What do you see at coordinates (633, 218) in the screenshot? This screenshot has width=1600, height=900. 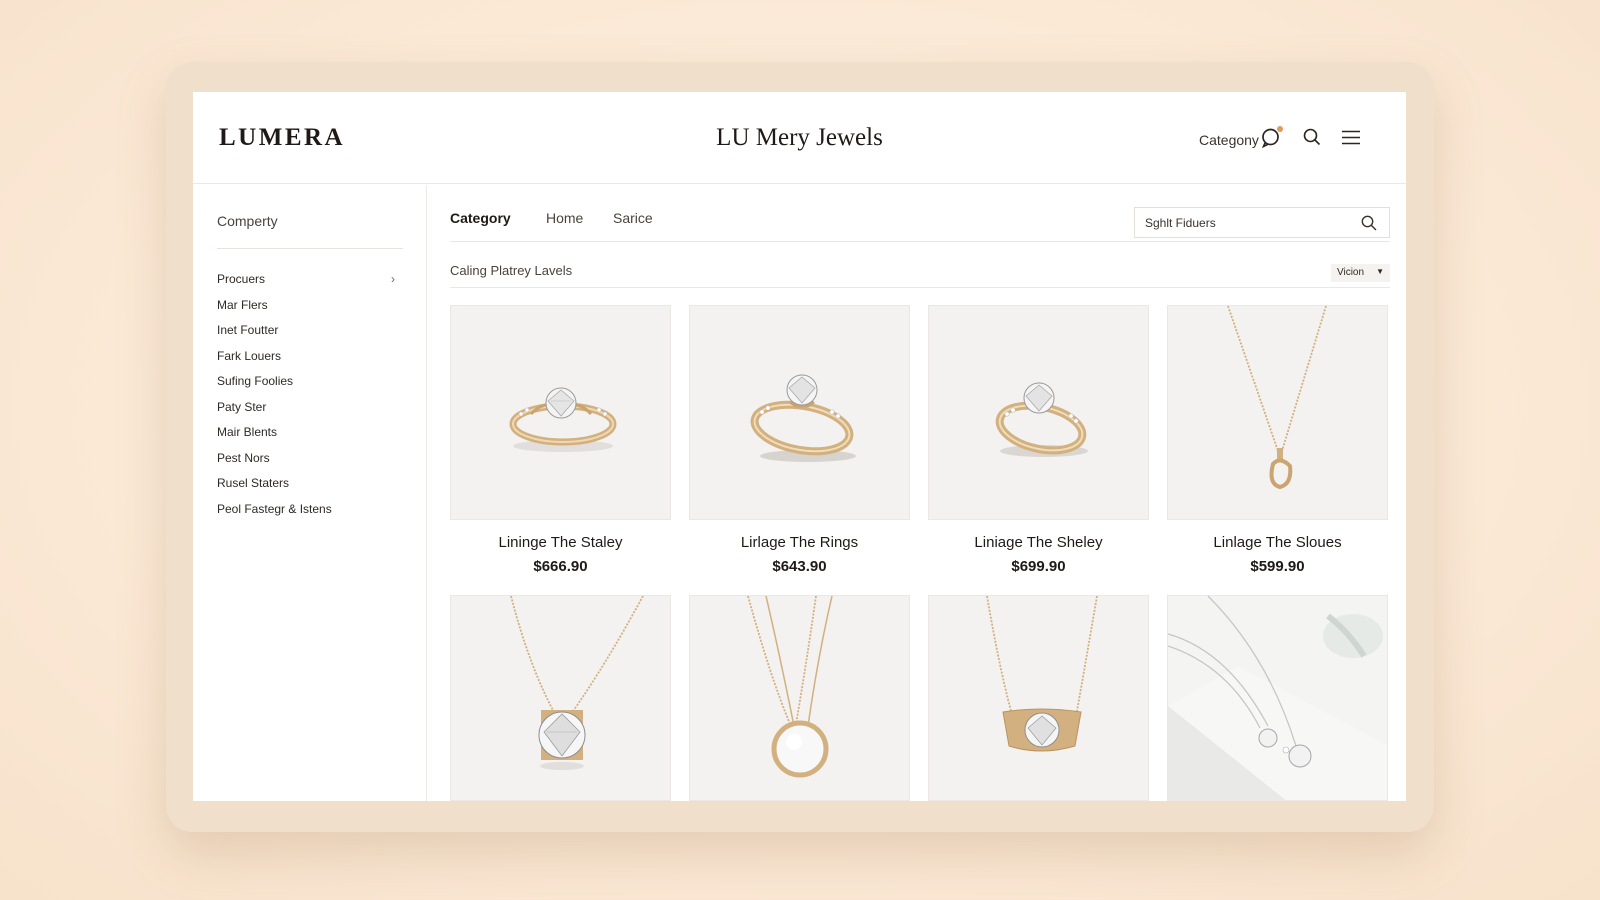 I see `tab-sarice: Sarice` at bounding box center [633, 218].